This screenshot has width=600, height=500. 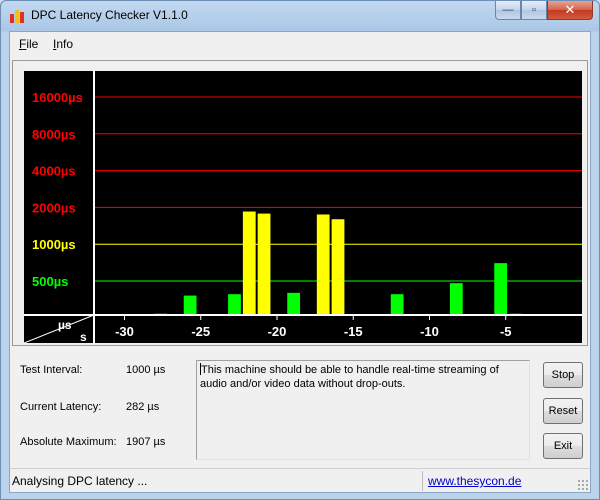 I want to click on y-unit-label: µs, so click(x=65, y=325).